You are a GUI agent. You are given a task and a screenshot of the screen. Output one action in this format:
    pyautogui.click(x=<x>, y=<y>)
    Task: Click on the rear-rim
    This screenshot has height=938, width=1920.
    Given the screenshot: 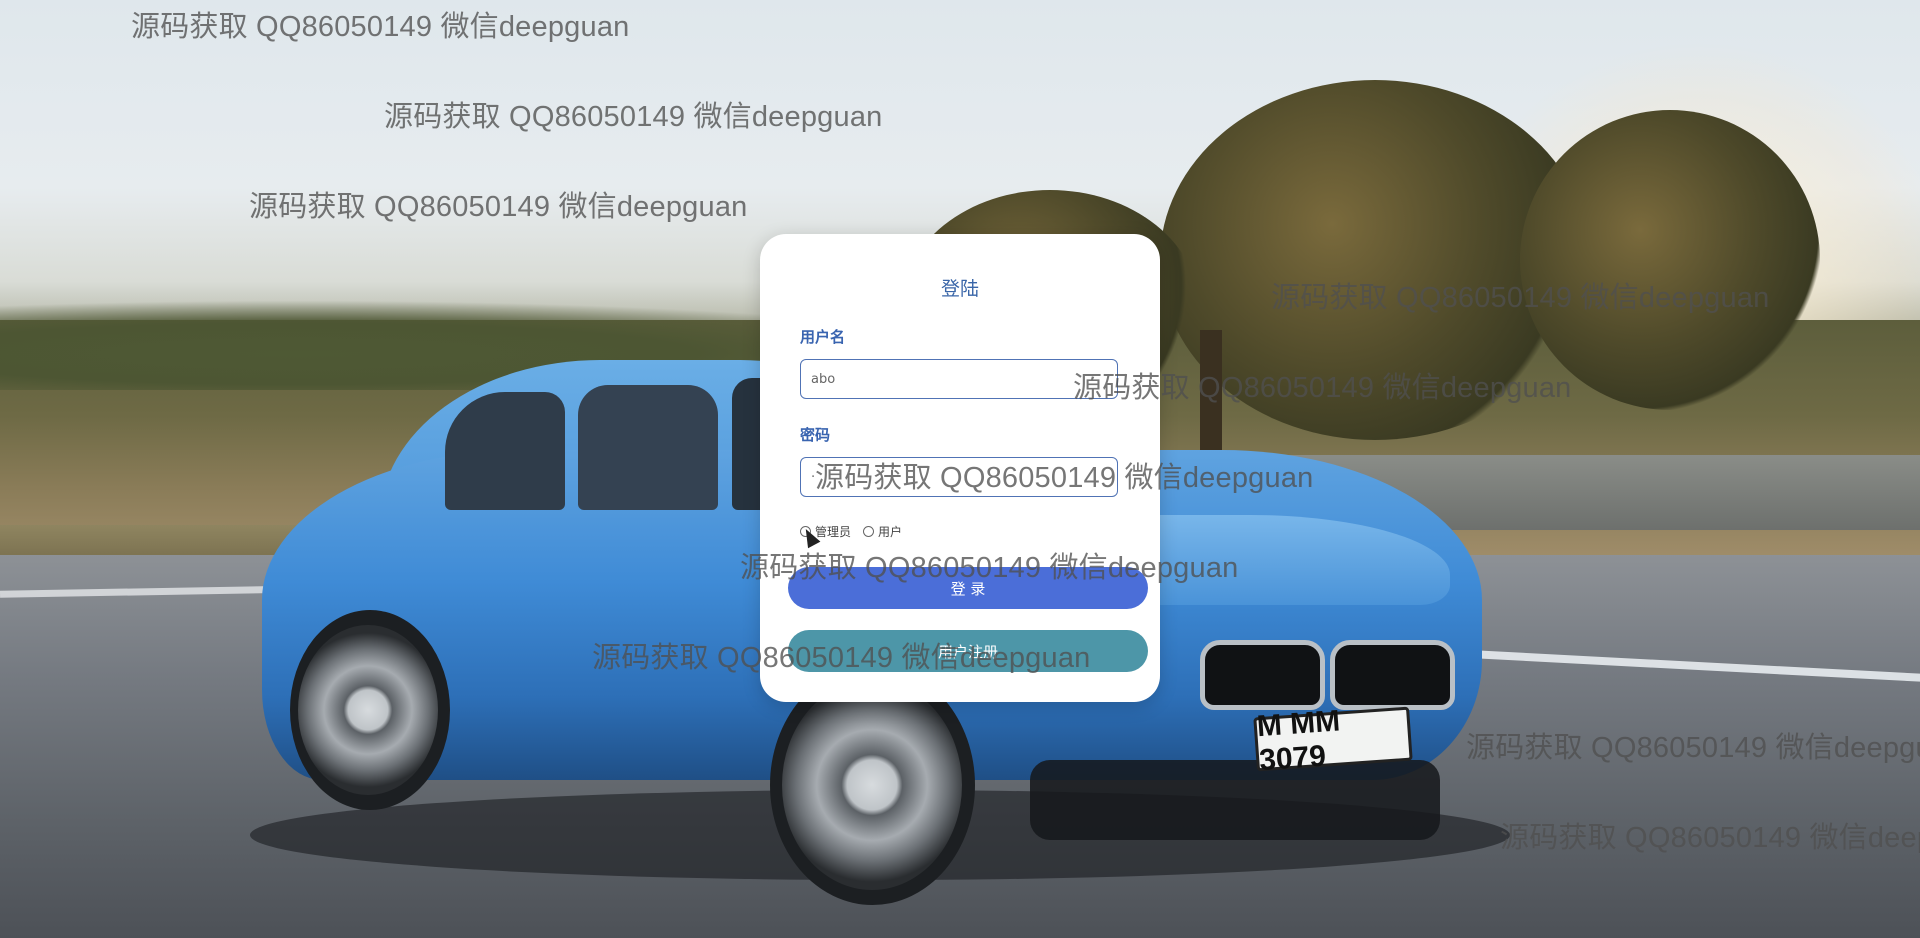 What is the action you would take?
    pyautogui.click(x=368, y=710)
    